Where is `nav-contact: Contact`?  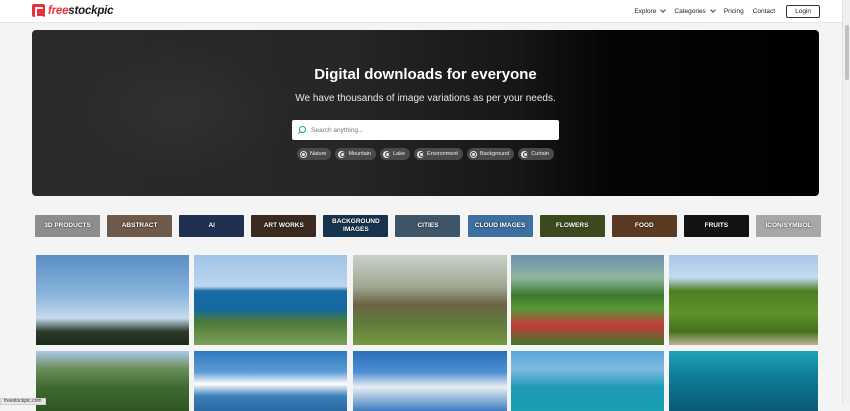
nav-contact: Contact is located at coordinates (764, 11).